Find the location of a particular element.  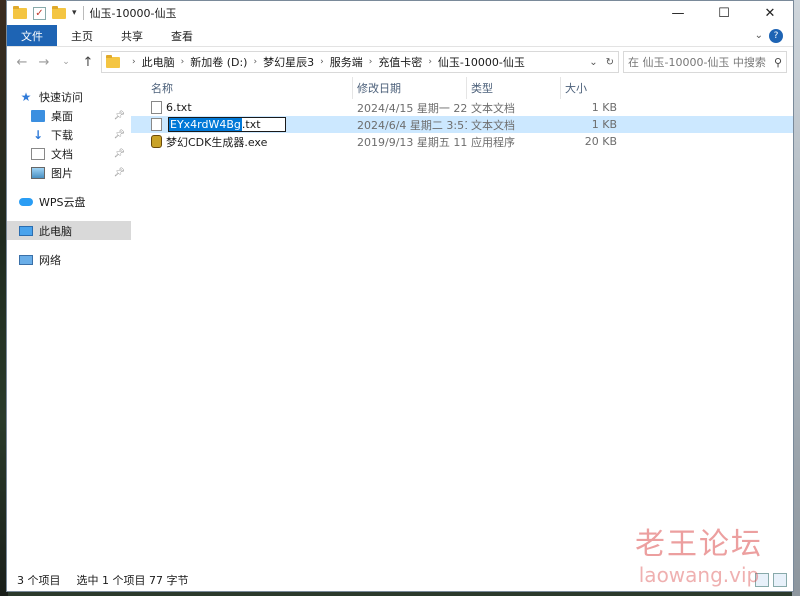

nav-item-pictures: 图片 📌︎ is located at coordinates (69, 172).